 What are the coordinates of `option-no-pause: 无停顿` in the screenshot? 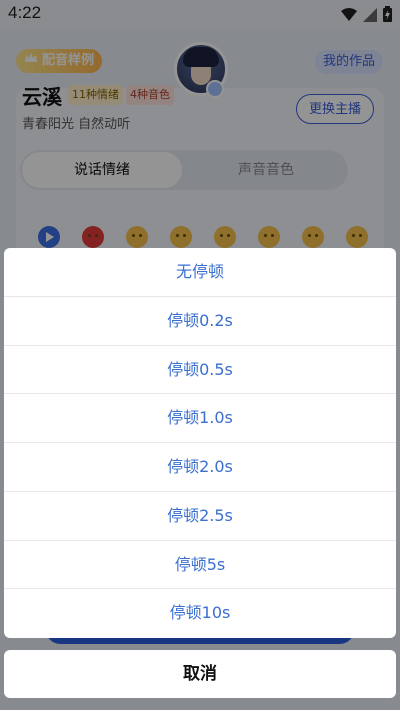 It's located at (200, 272).